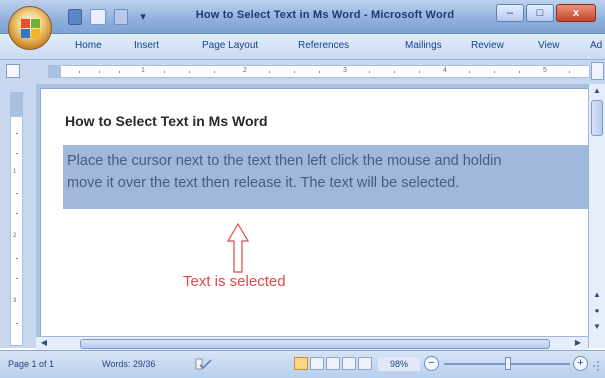  I want to click on print-layout-view-button, so click(301, 363).